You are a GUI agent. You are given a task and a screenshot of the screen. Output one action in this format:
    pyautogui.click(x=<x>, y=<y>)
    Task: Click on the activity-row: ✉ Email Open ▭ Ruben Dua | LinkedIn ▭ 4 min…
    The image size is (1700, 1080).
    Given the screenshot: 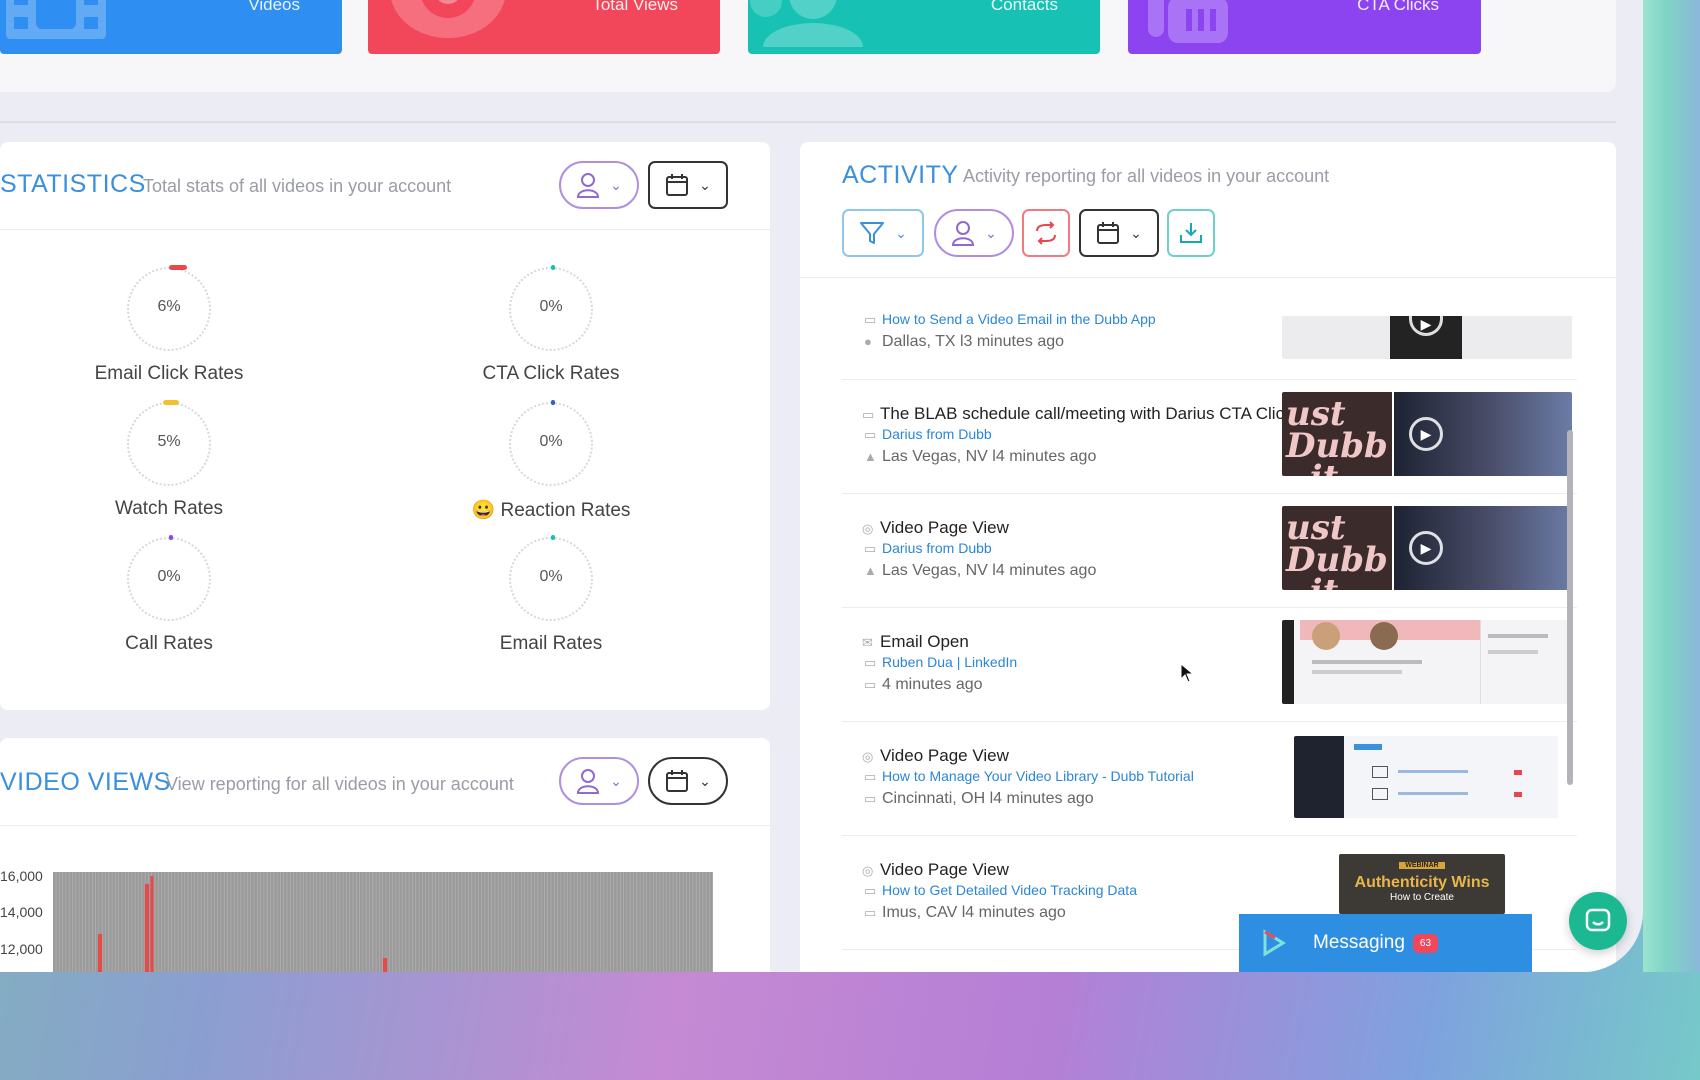 What is the action you would take?
    pyautogui.click(x=1209, y=665)
    